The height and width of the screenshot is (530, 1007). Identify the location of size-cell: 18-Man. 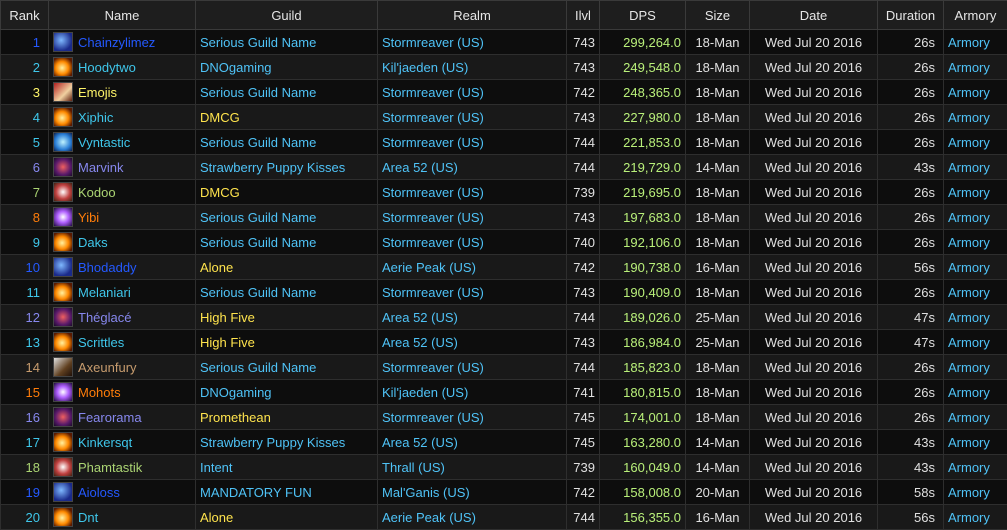
(718, 392).